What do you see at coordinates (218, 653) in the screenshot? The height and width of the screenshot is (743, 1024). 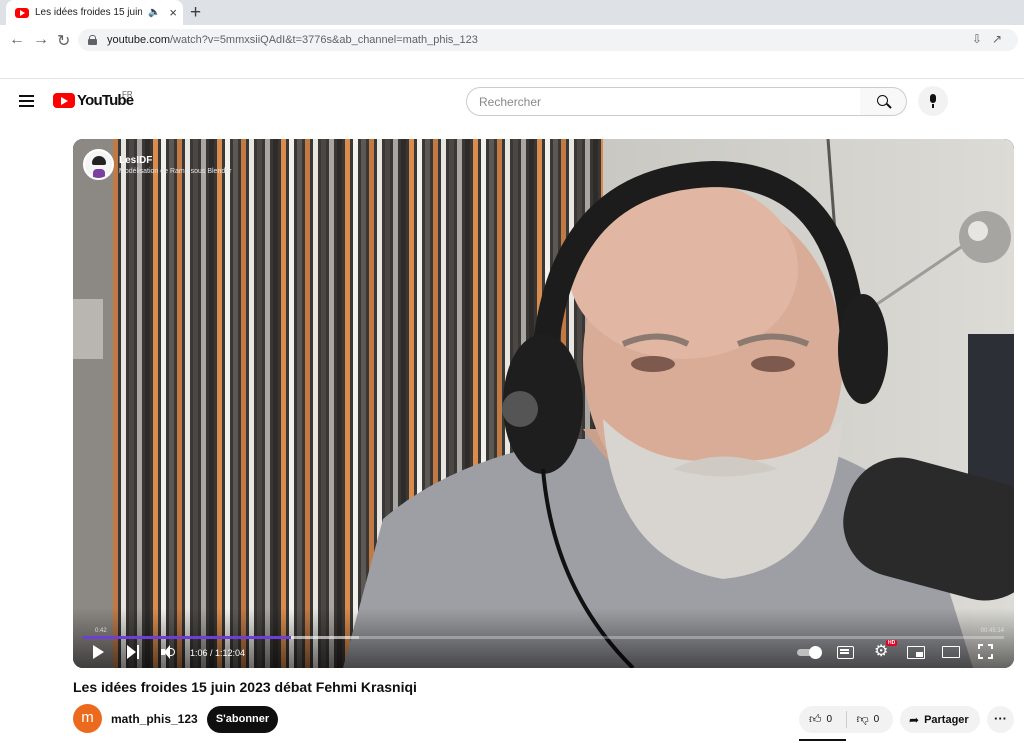 I see `time-display: 1:06 / 1:12:04` at bounding box center [218, 653].